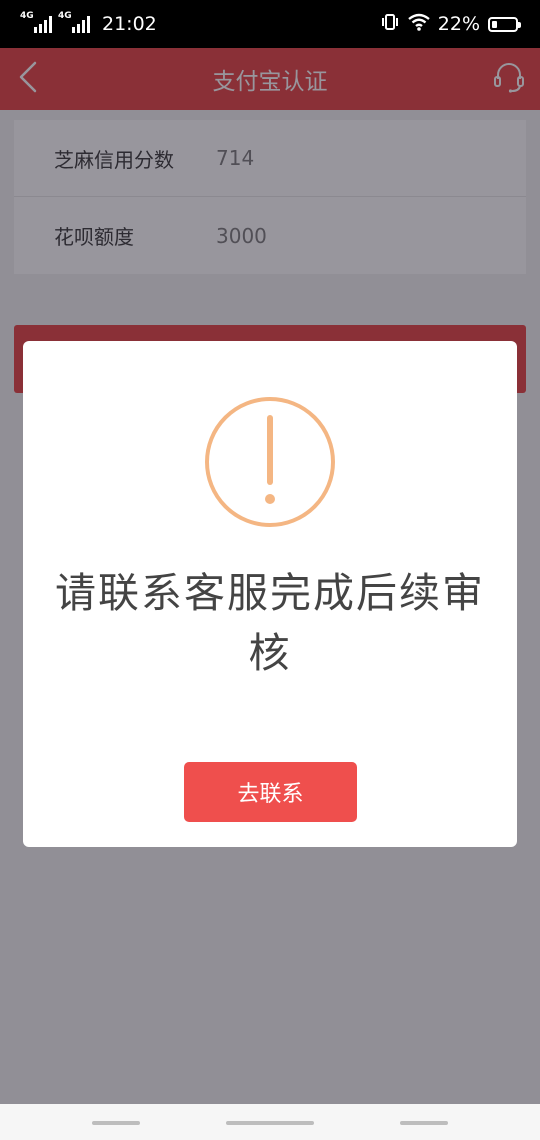 Image resolution: width=540 pixels, height=1140 pixels. I want to click on contact-button: 去联系, so click(270, 792).